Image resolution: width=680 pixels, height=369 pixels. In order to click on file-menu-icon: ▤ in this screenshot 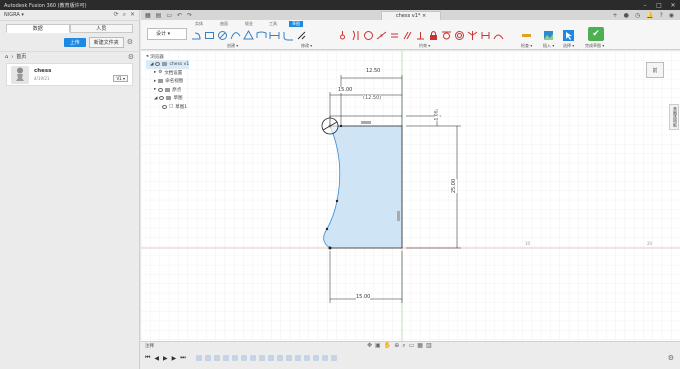, I will do `click(159, 15)`.